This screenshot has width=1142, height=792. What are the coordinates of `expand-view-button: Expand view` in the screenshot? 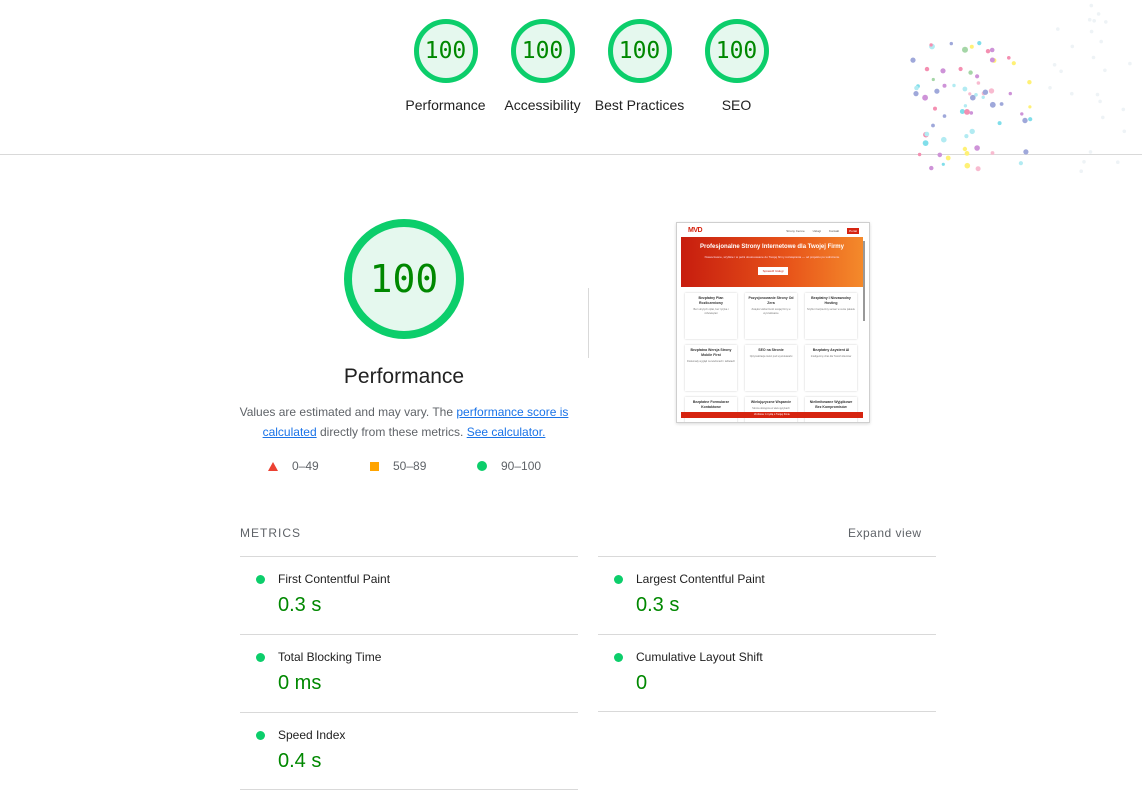 It's located at (885, 533).